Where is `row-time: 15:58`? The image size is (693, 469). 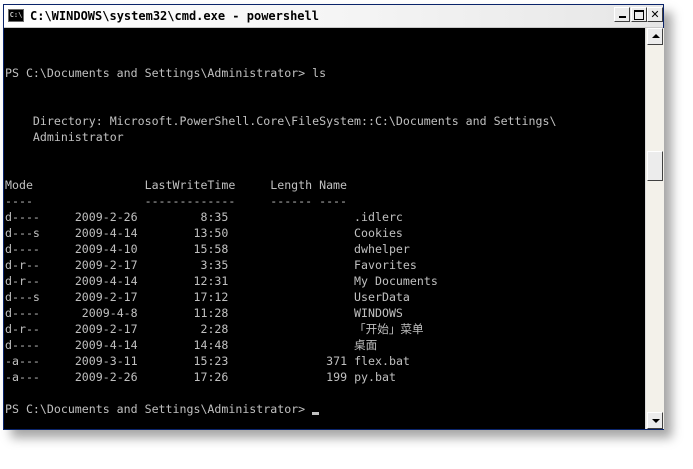 row-time: 15:58 is located at coordinates (211, 249).